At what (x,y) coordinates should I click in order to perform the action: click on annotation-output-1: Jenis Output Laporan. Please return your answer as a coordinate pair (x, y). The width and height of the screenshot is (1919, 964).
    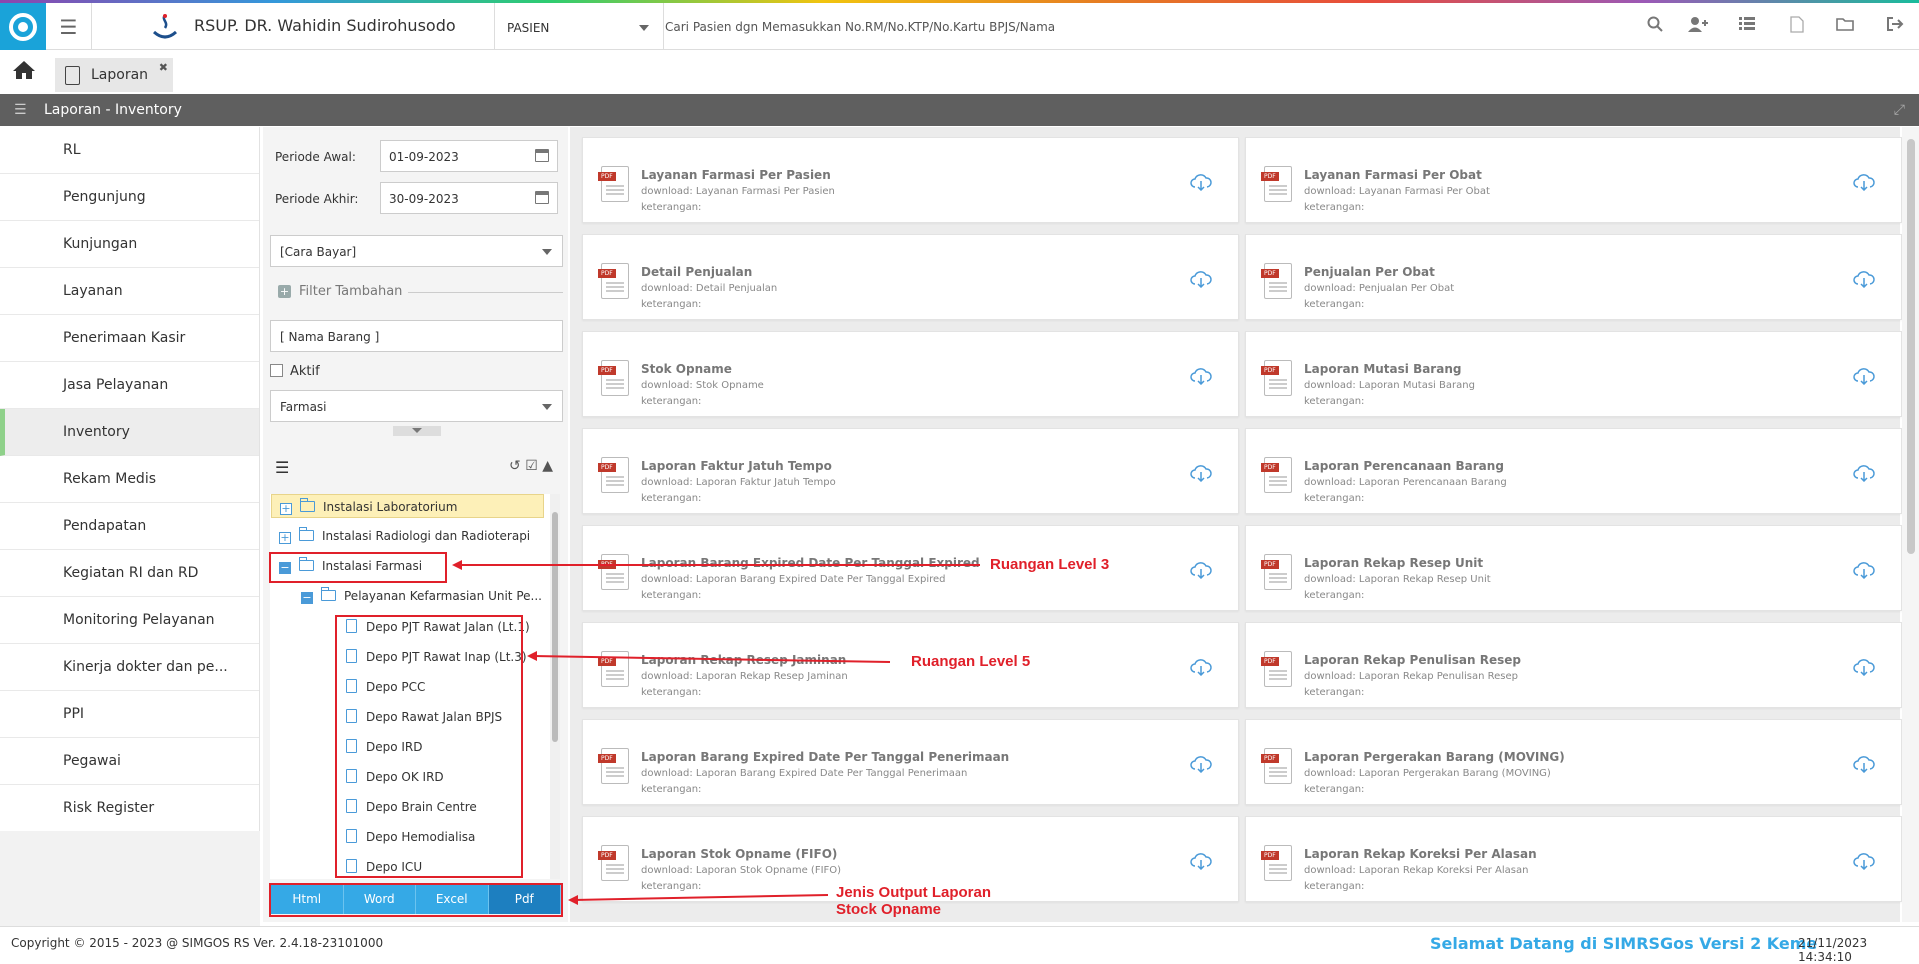
    Looking at the image, I should click on (914, 892).